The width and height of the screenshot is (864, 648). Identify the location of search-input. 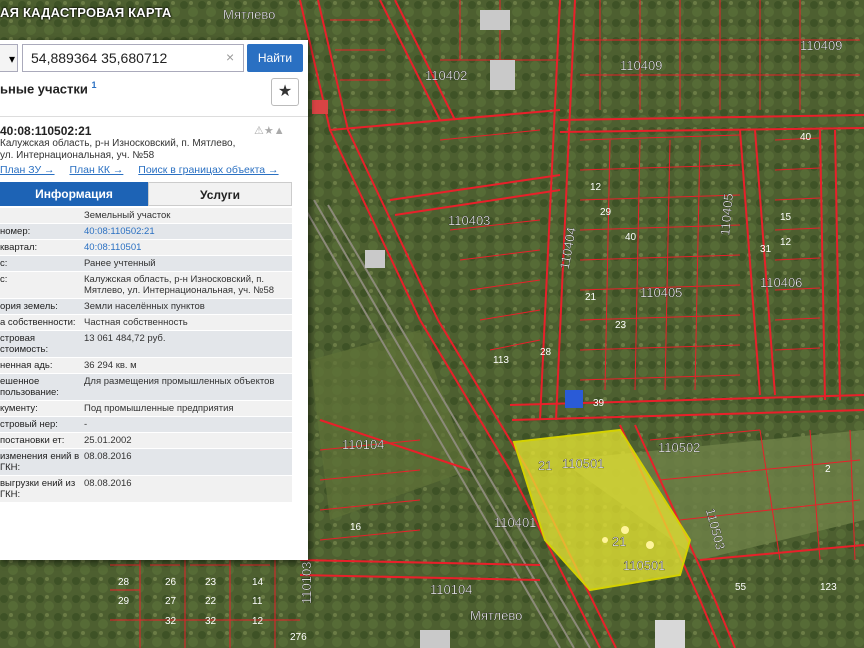
(133, 58).